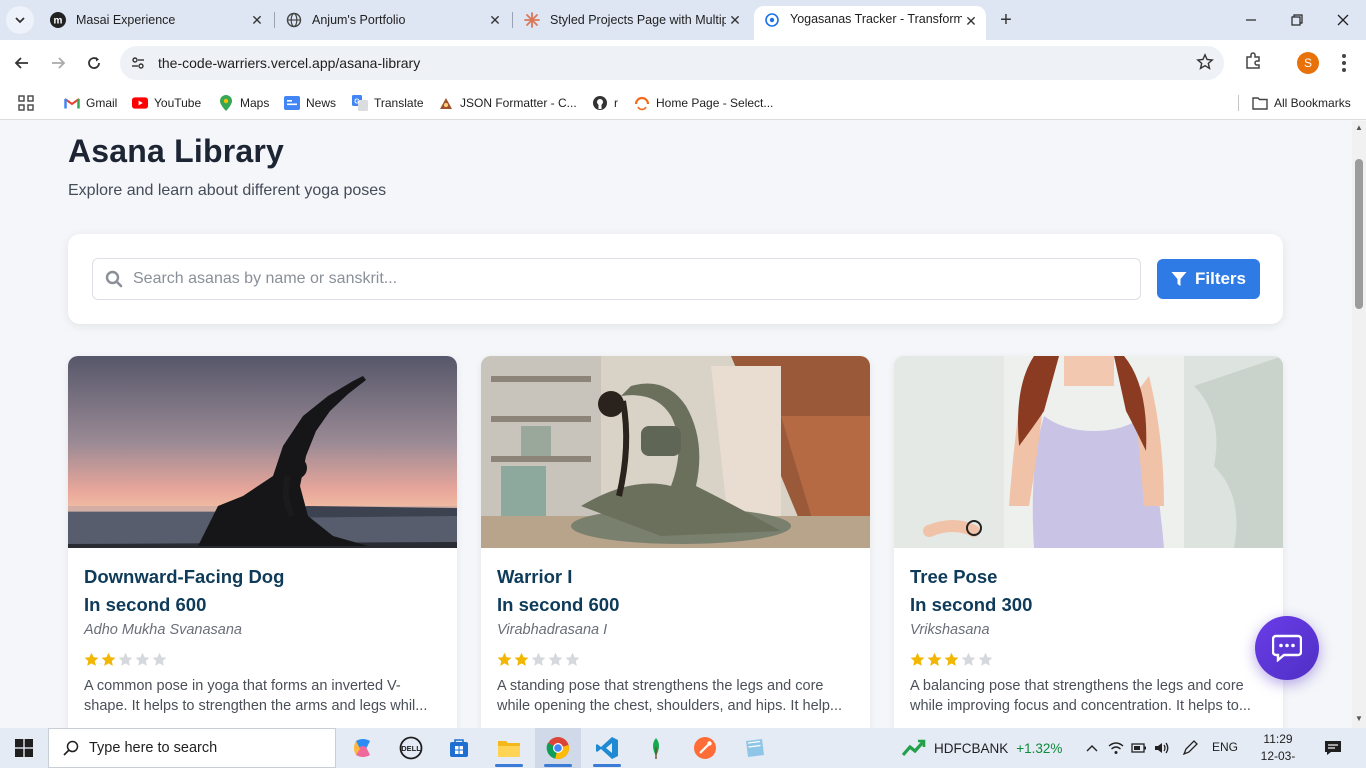 Image resolution: width=1366 pixels, height=768 pixels. I want to click on forward-button, so click(58, 63).